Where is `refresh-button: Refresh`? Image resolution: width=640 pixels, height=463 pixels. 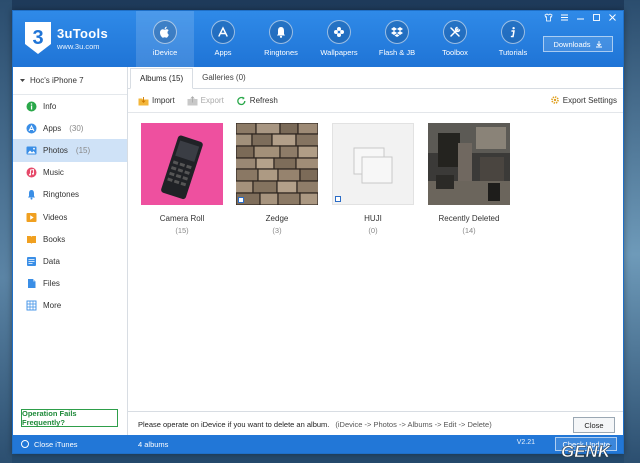 refresh-button: Refresh is located at coordinates (257, 101).